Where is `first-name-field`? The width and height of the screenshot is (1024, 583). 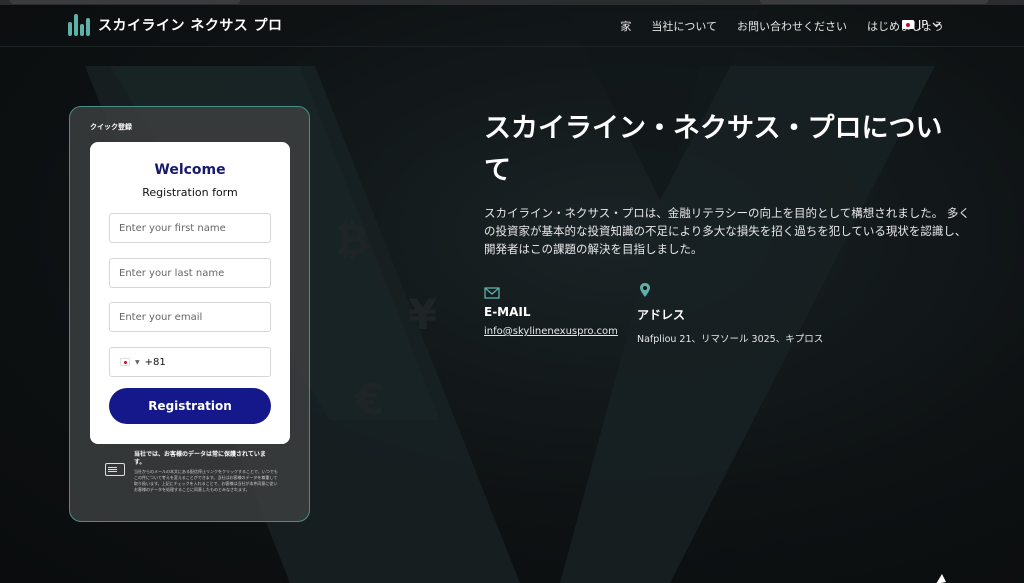
first-name-field is located at coordinates (190, 228).